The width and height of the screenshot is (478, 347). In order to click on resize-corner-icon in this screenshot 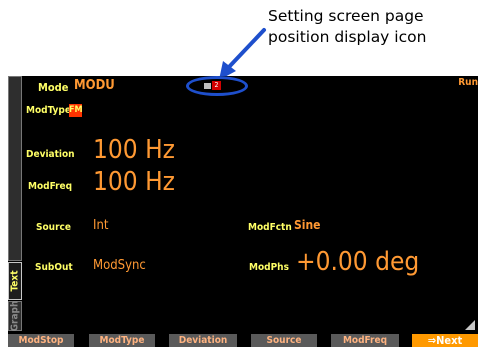, I will do `click(470, 325)`.